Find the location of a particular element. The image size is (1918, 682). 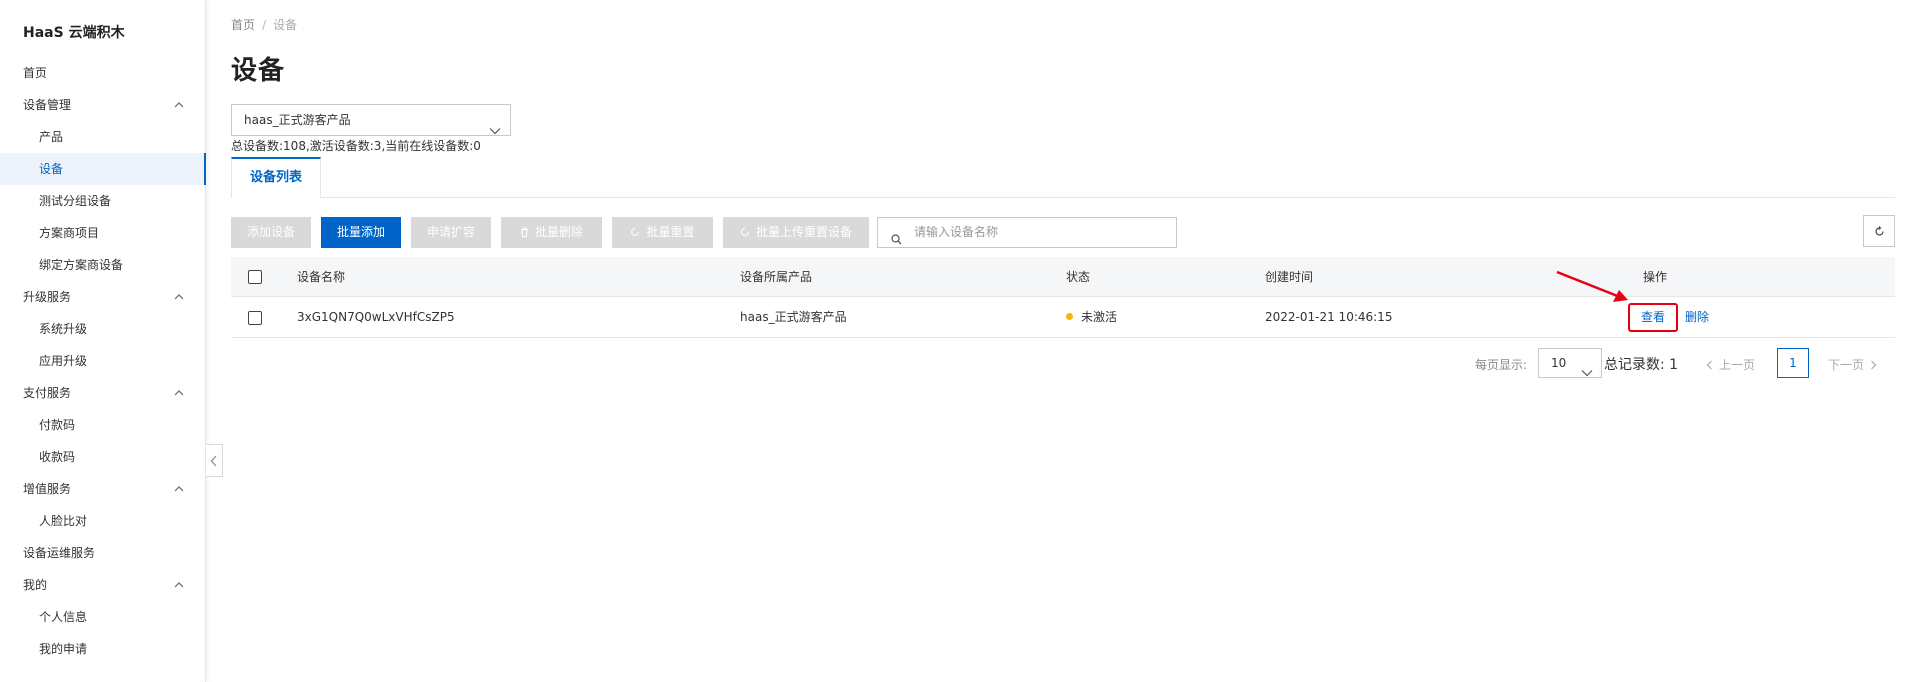

sidebar-item-7: 升级服务 is located at coordinates (103, 297).